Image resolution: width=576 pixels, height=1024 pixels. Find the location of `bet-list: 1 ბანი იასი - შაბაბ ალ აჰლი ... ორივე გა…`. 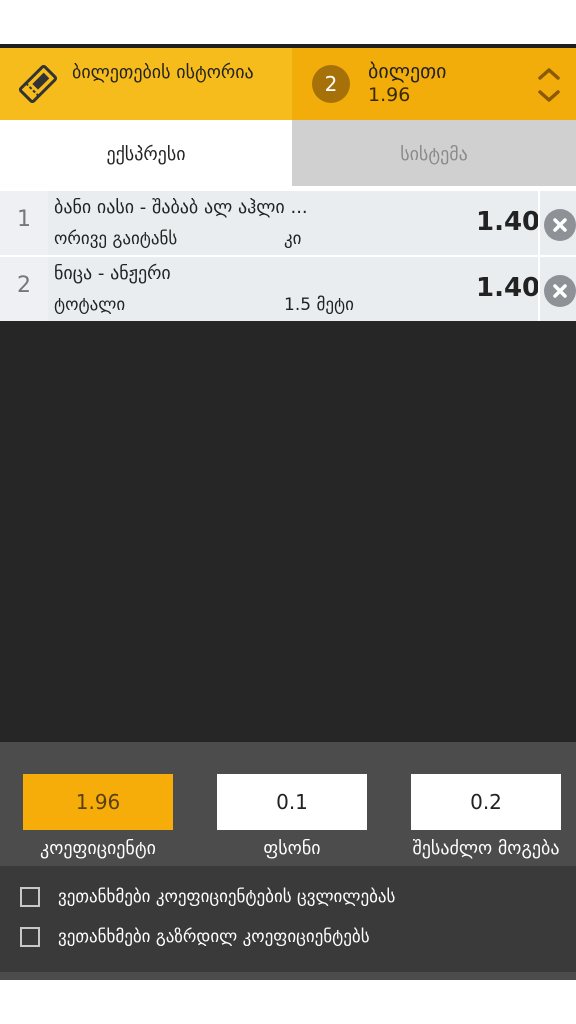

bet-list: 1 ბანი იასი - შაბაბ ალ აჰლი ... ორივე გა… is located at coordinates (288, 257).